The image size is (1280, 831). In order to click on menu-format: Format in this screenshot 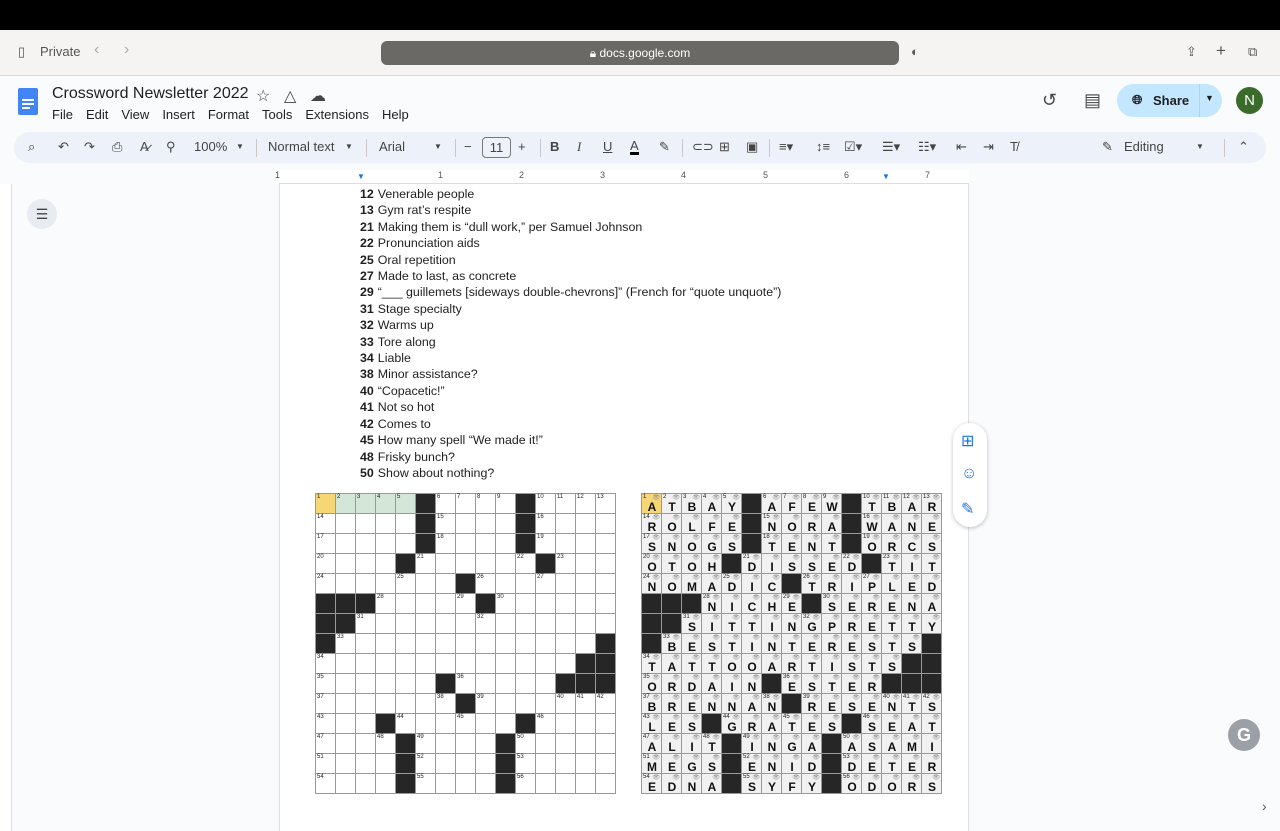, I will do `click(228, 114)`.